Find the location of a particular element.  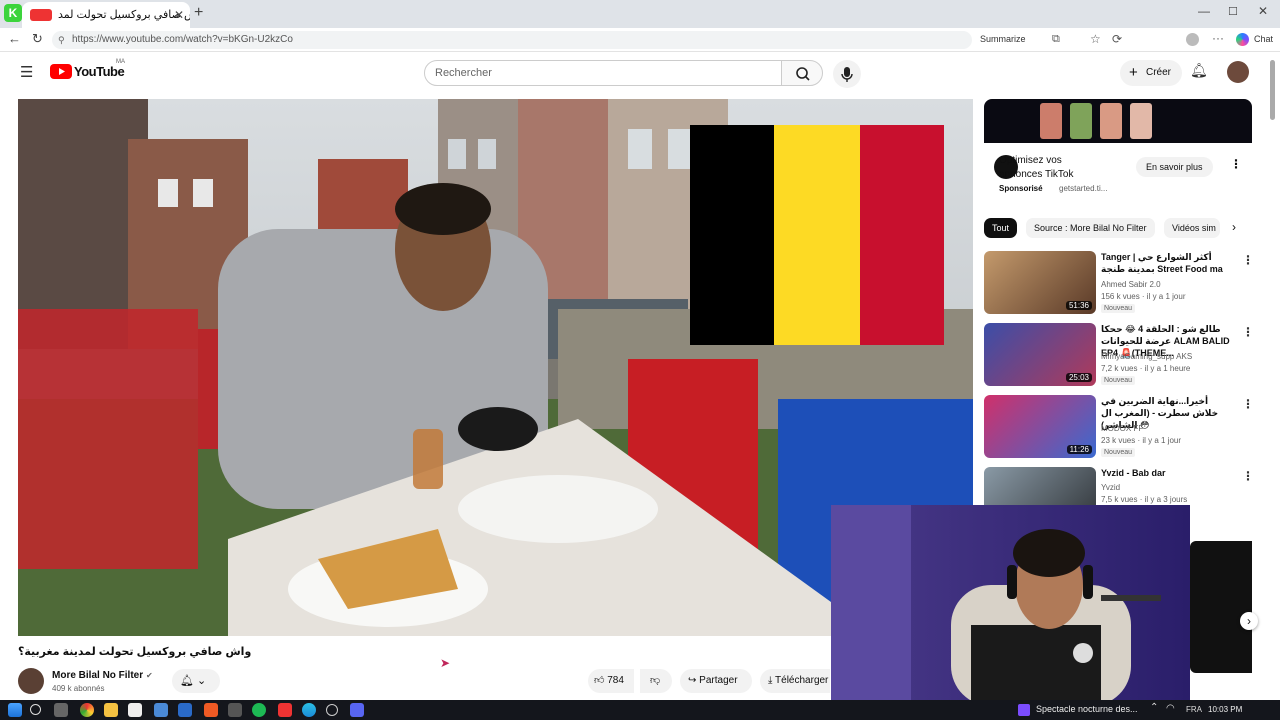

search-input: Rechercher is located at coordinates (603, 73).